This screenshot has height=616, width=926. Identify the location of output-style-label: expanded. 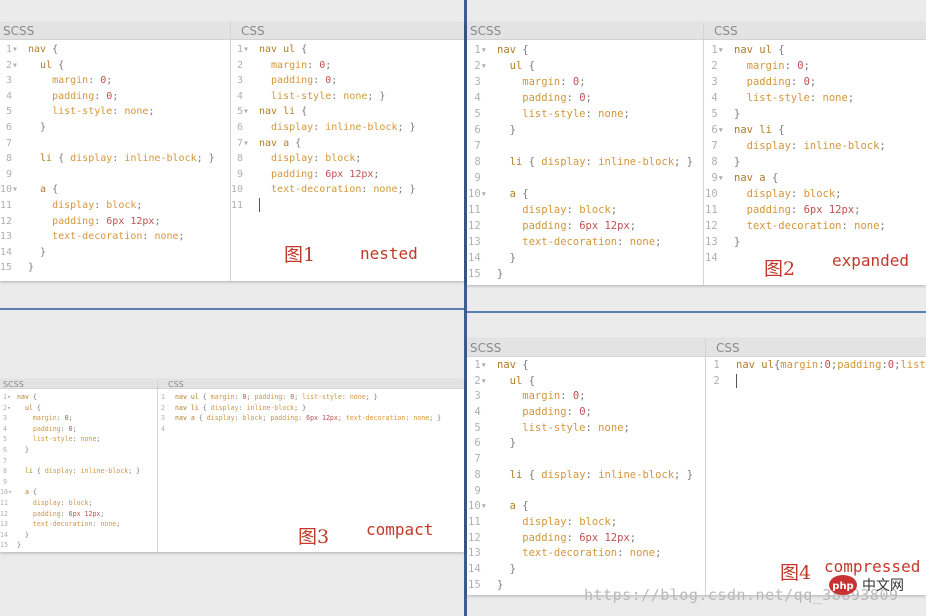
(871, 260).